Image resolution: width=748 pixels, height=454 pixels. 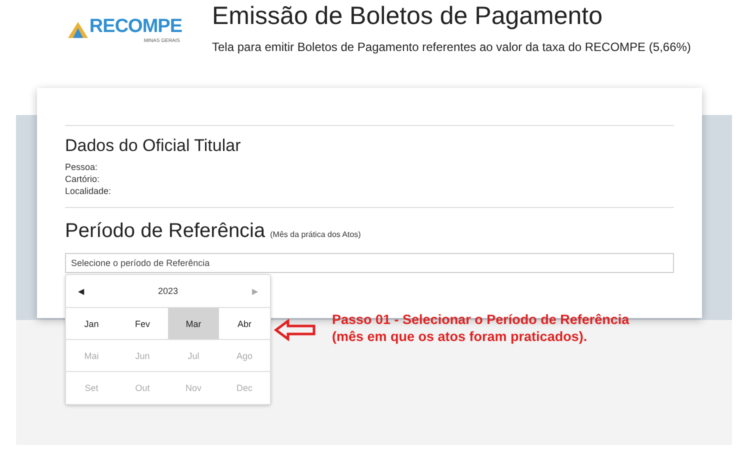 What do you see at coordinates (81, 291) in the screenshot?
I see `previous-year-button: ◀` at bounding box center [81, 291].